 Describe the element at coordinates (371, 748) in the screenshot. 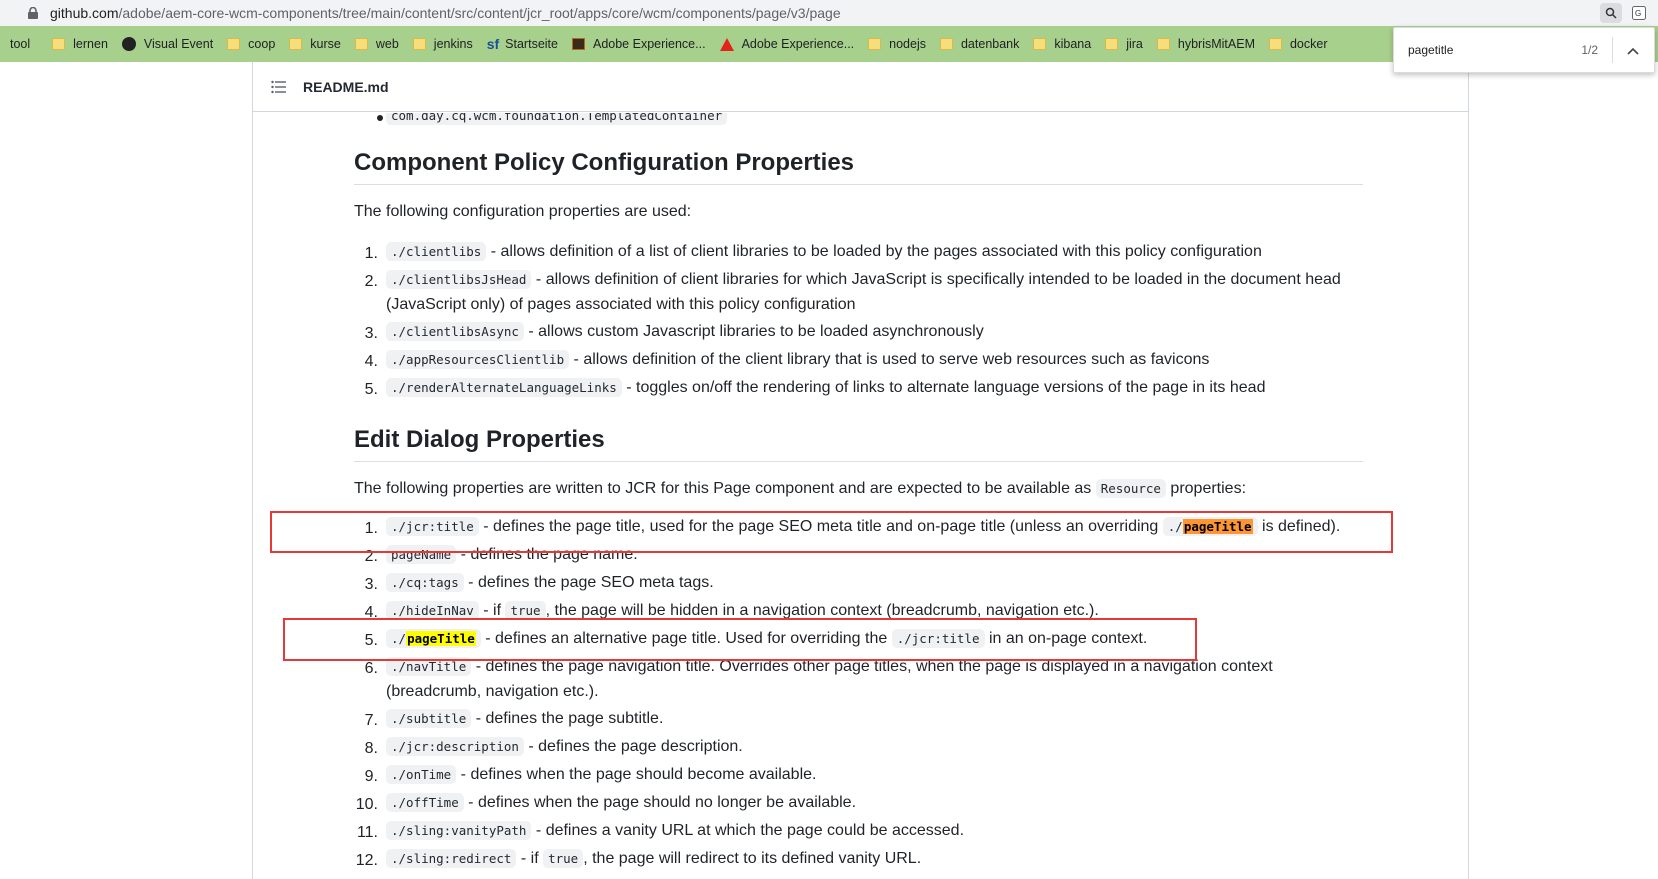

I see `list-number: 8.` at that location.